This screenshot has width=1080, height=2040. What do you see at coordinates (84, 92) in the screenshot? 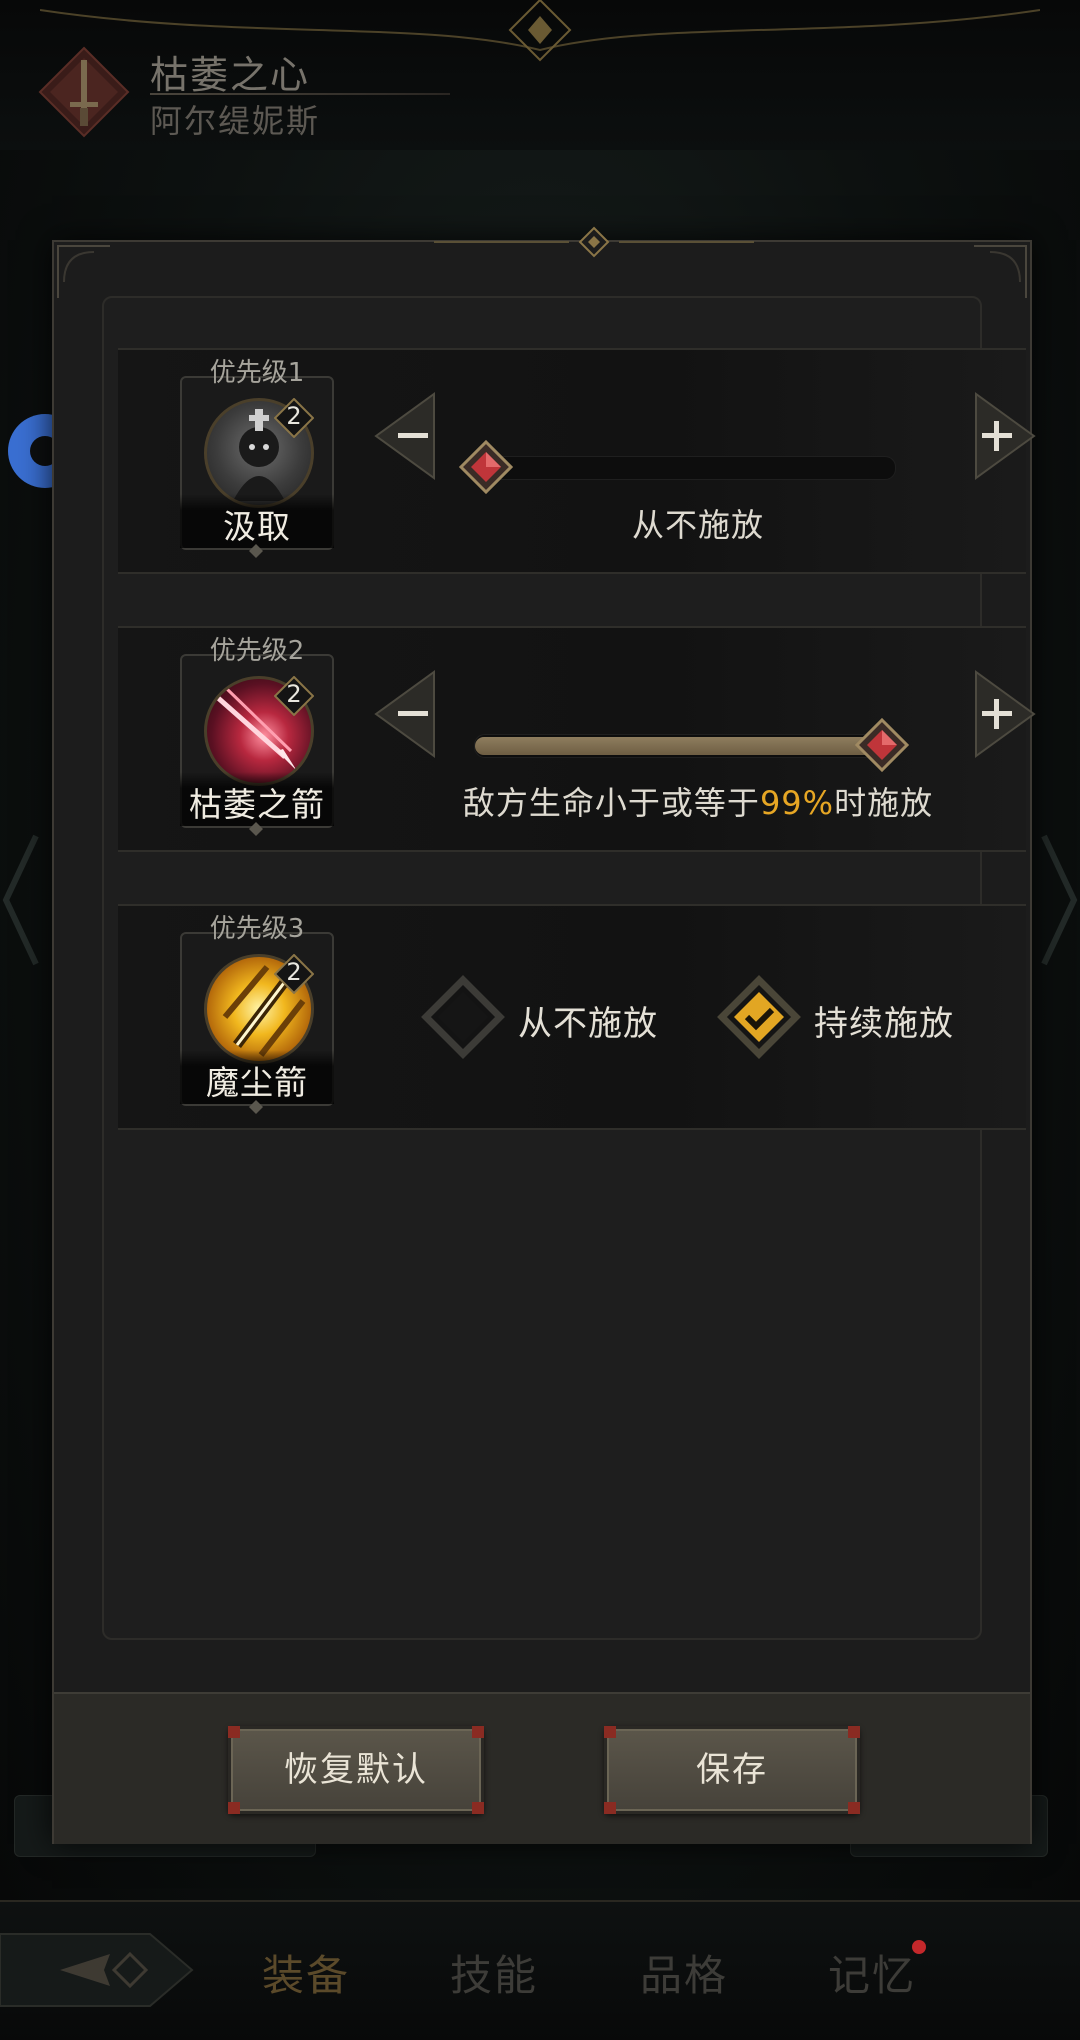
I see `sword-emblem-icon` at bounding box center [84, 92].